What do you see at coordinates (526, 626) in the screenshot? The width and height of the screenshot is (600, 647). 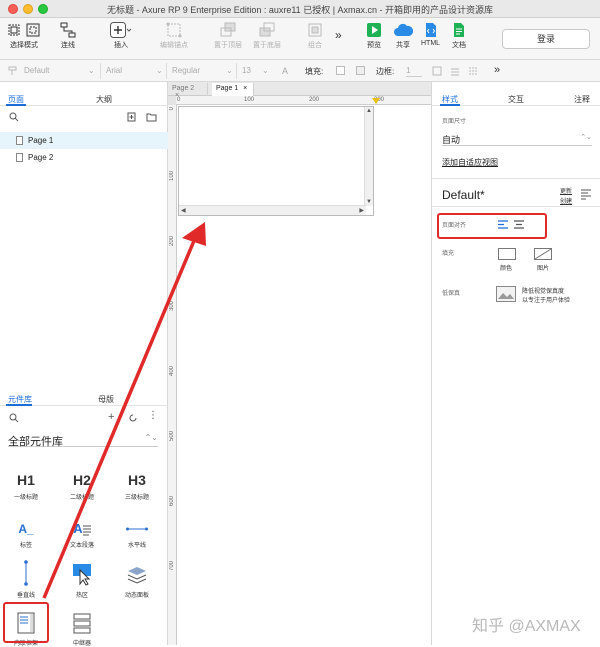 I see `watermark: 知乎 @AXMAX` at bounding box center [526, 626].